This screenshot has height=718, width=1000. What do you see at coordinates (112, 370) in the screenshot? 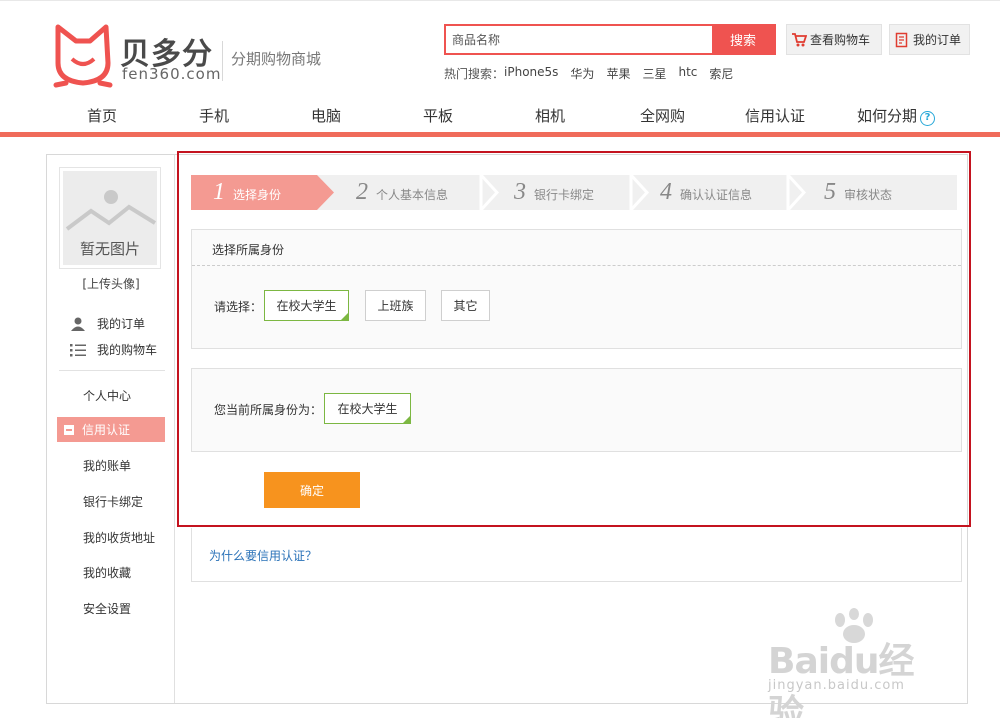
I see `sidebar-divider` at bounding box center [112, 370].